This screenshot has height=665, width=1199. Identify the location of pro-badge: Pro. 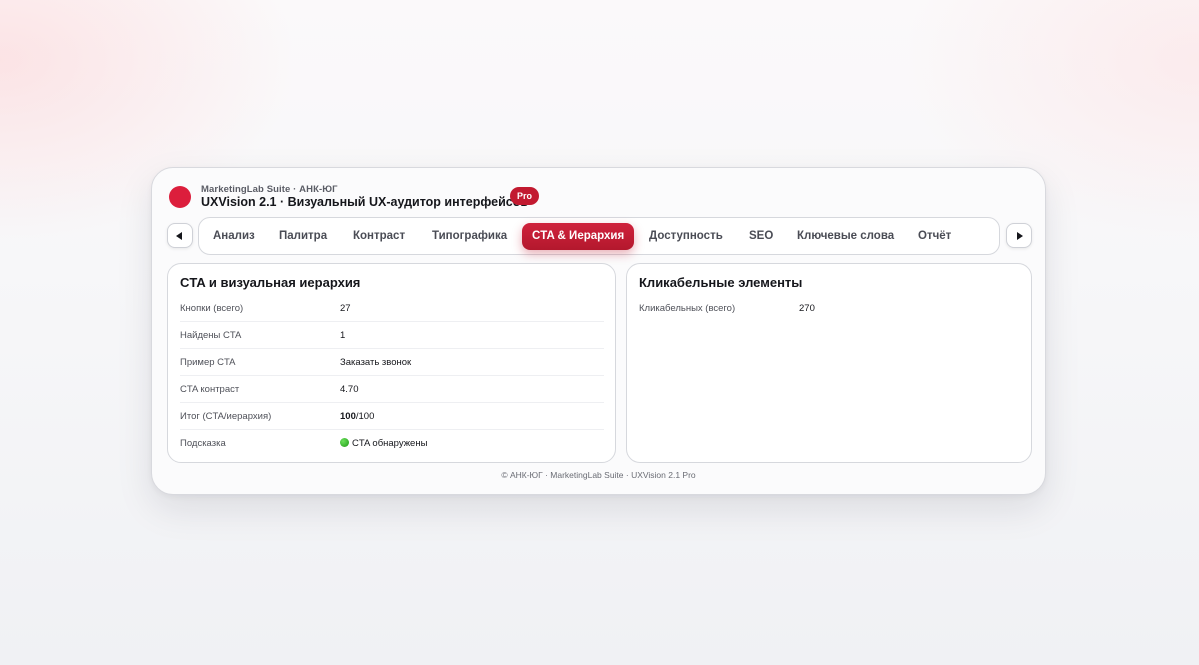
(525, 196).